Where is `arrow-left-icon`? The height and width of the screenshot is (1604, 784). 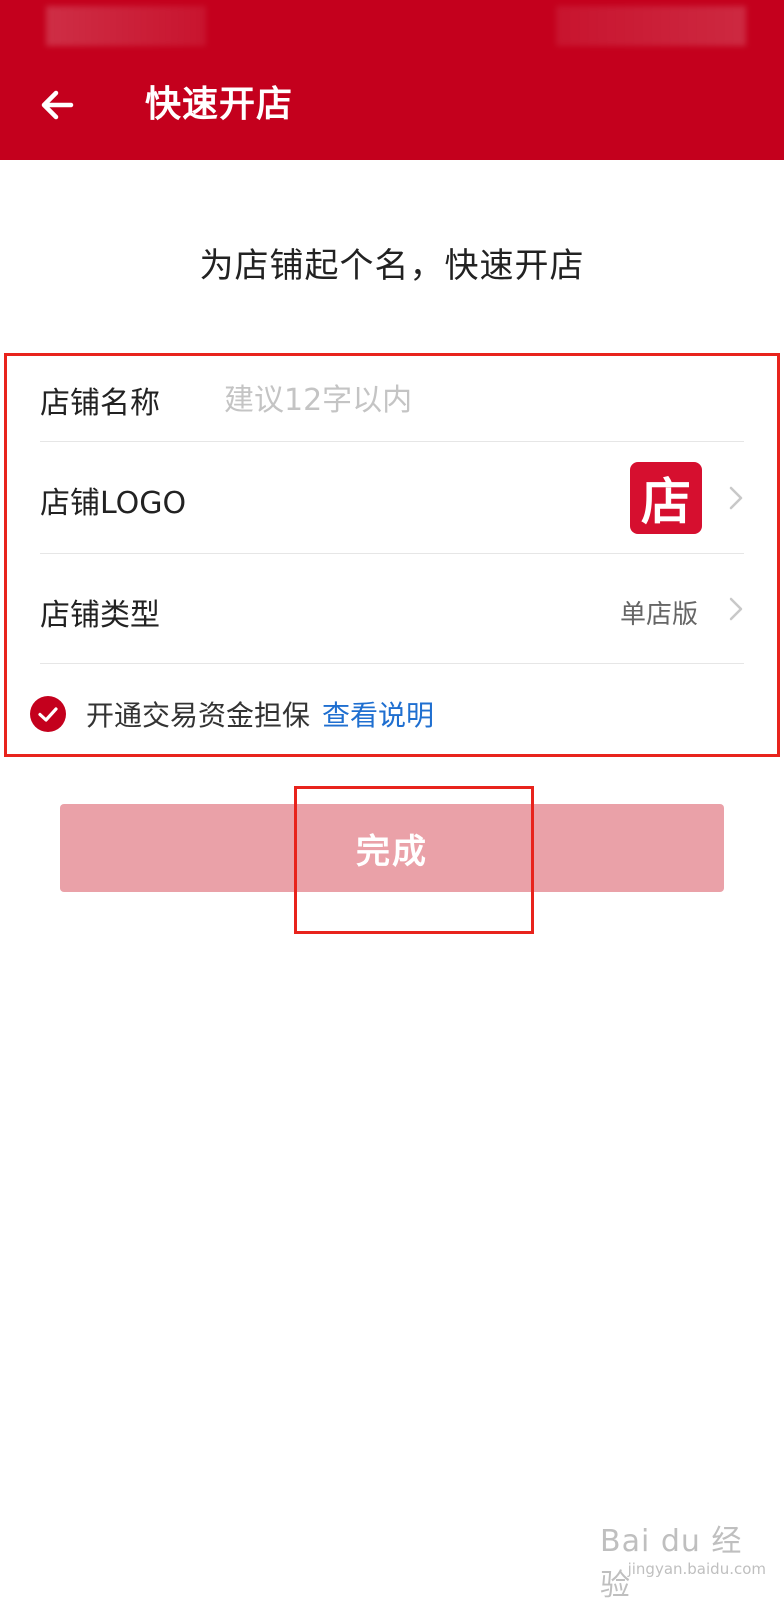 arrow-left-icon is located at coordinates (57, 105).